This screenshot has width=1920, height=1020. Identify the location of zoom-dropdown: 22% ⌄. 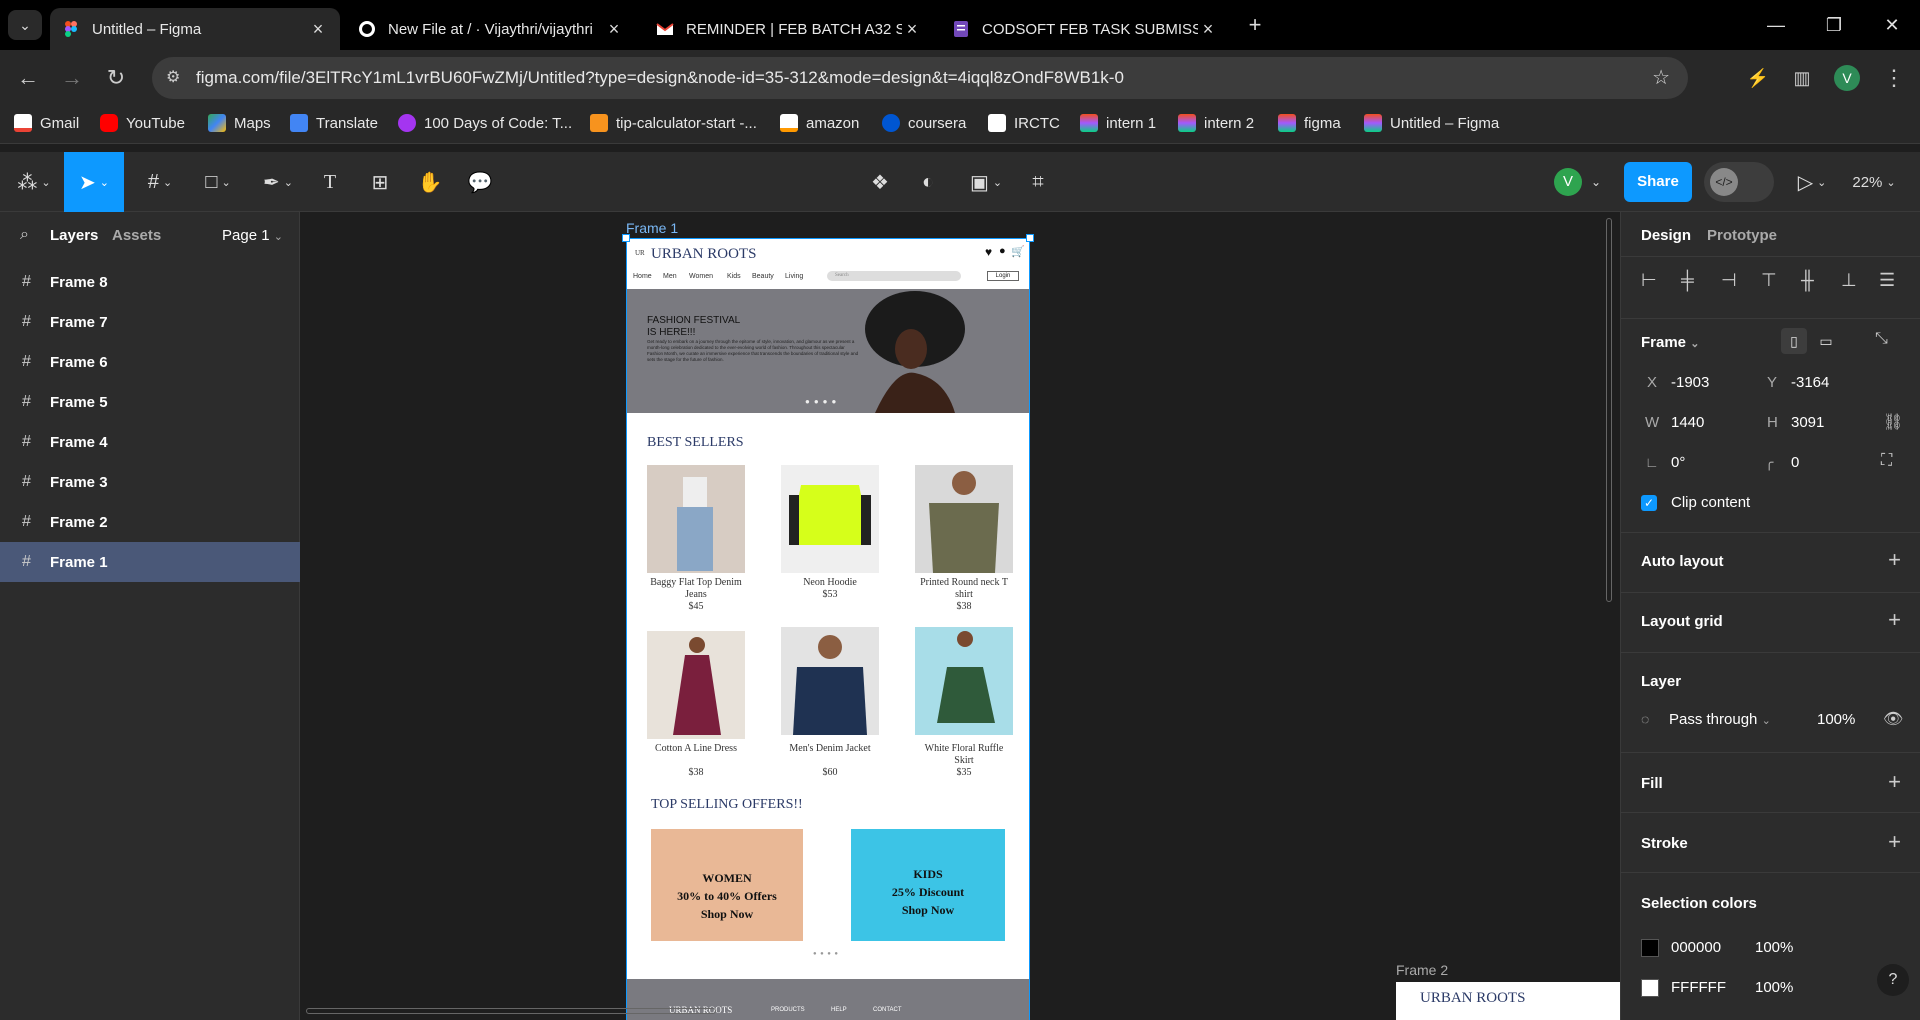
(1874, 182).